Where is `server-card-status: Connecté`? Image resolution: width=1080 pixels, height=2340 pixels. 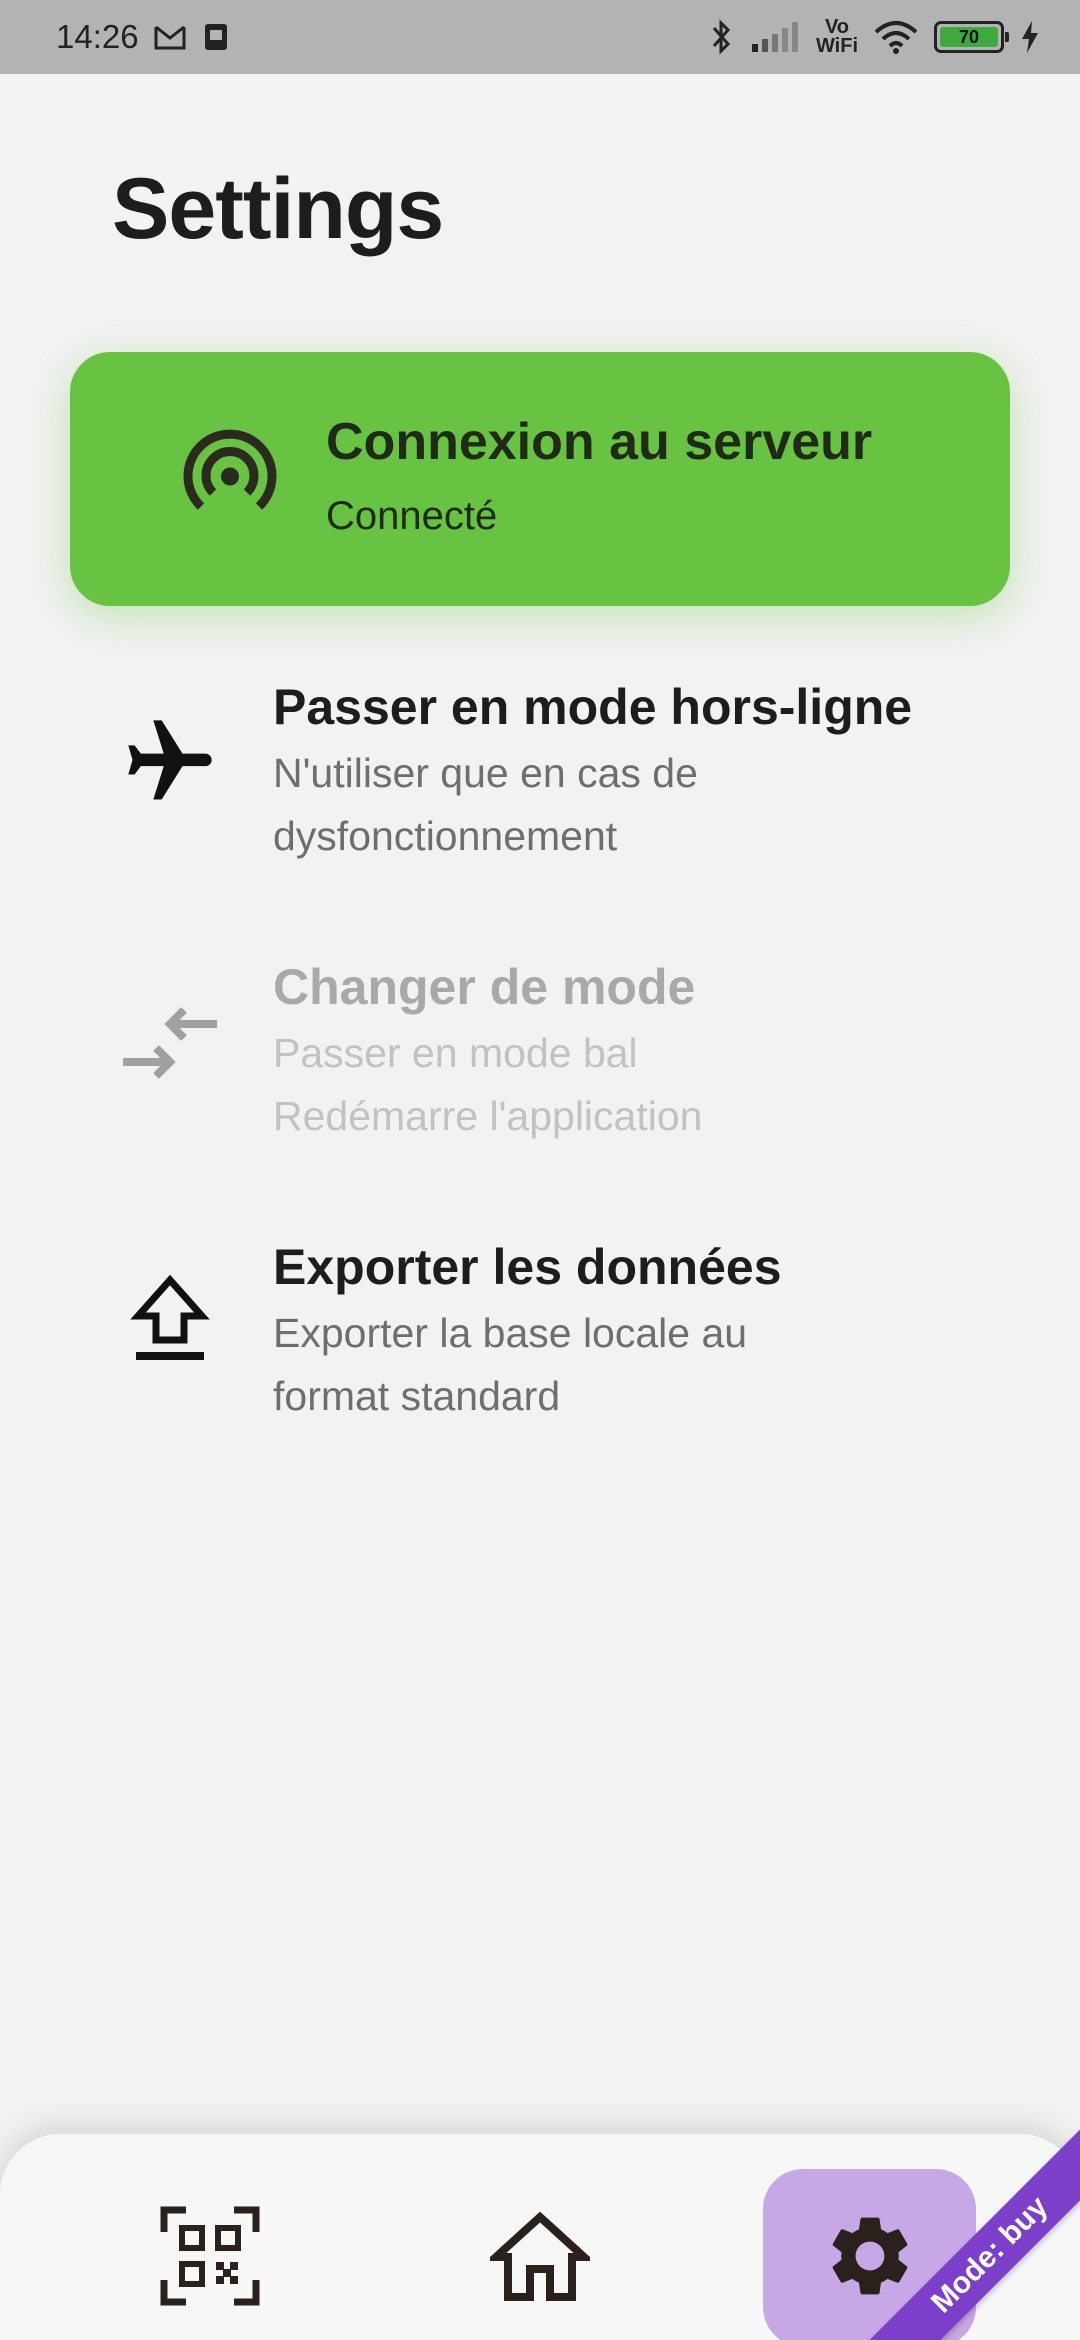
server-card-status: Connecté is located at coordinates (412, 516).